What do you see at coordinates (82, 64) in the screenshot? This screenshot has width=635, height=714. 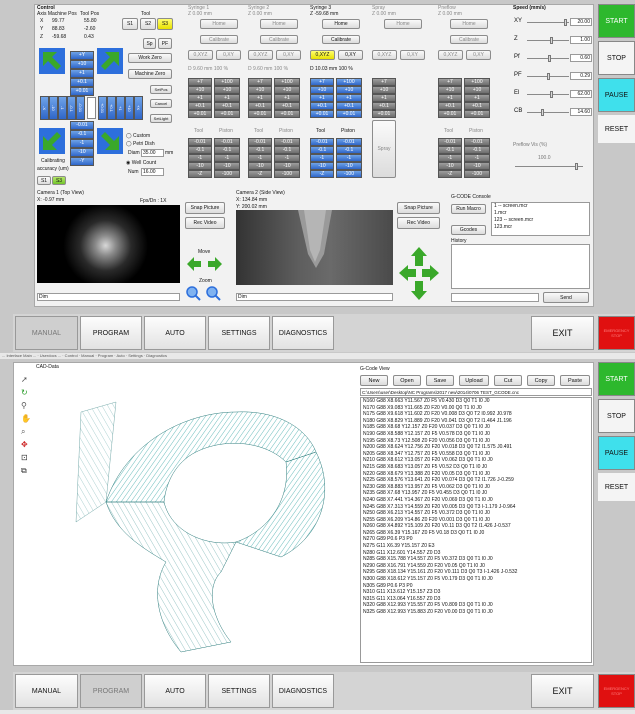 I see `jog-plus-y-button: +10` at bounding box center [82, 64].